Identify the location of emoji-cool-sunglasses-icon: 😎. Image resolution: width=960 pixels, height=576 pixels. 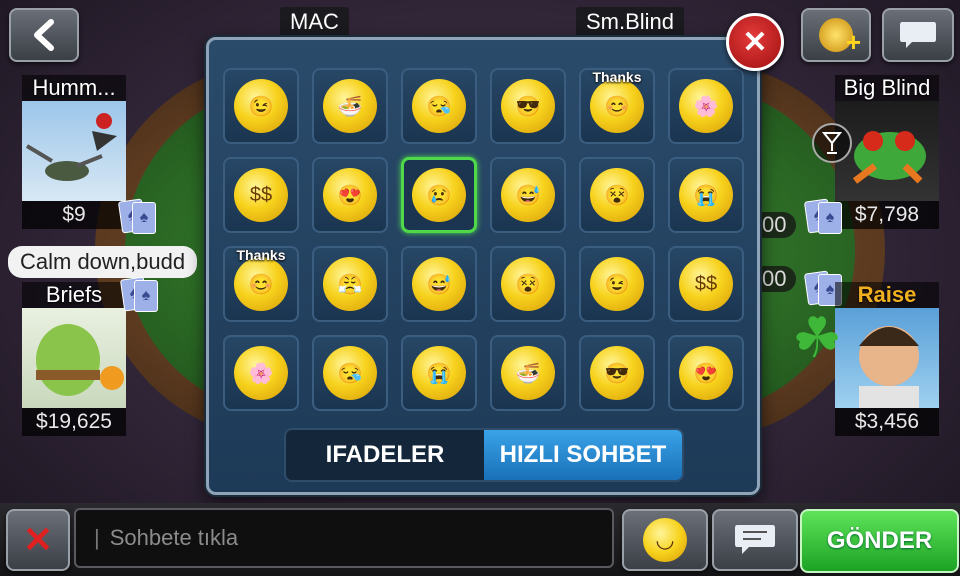
(528, 106).